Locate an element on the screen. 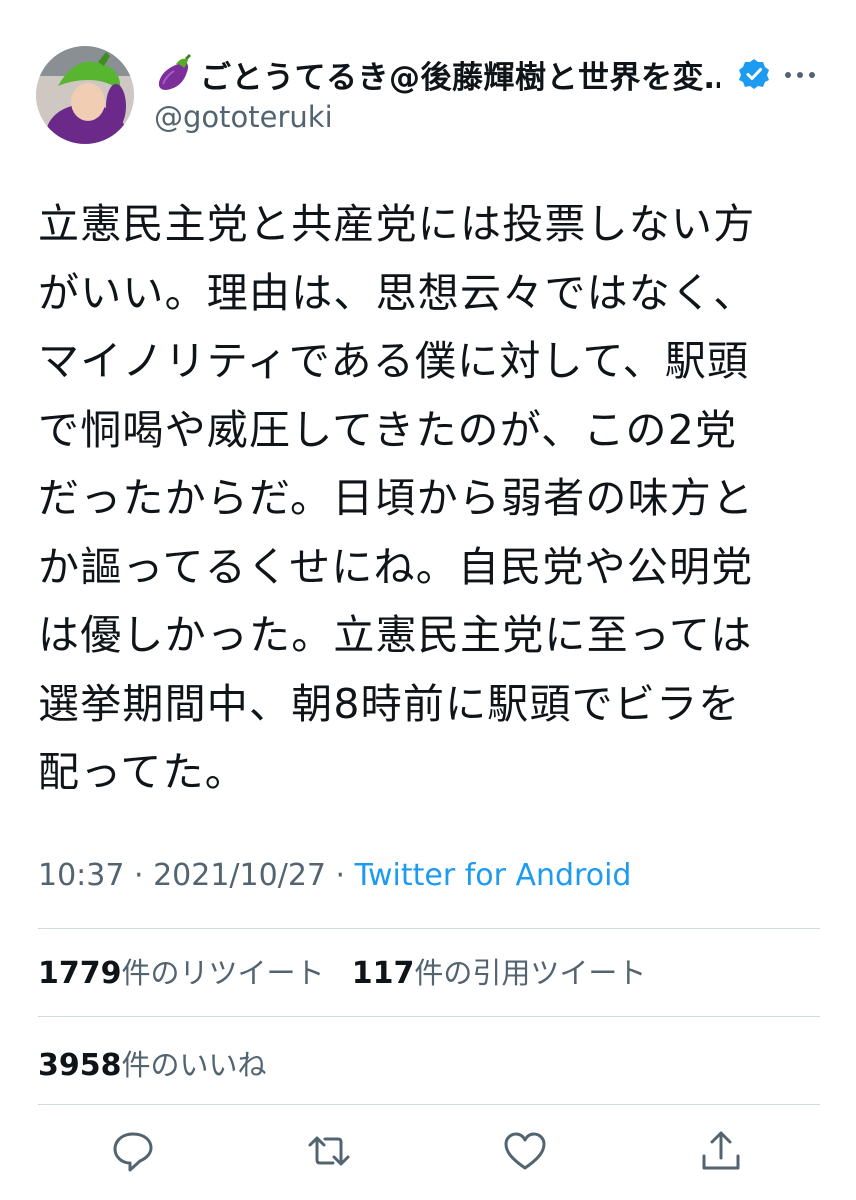  tweet-text-line: がいい。理由は、思想云々ではなく、 is located at coordinates (397, 292).